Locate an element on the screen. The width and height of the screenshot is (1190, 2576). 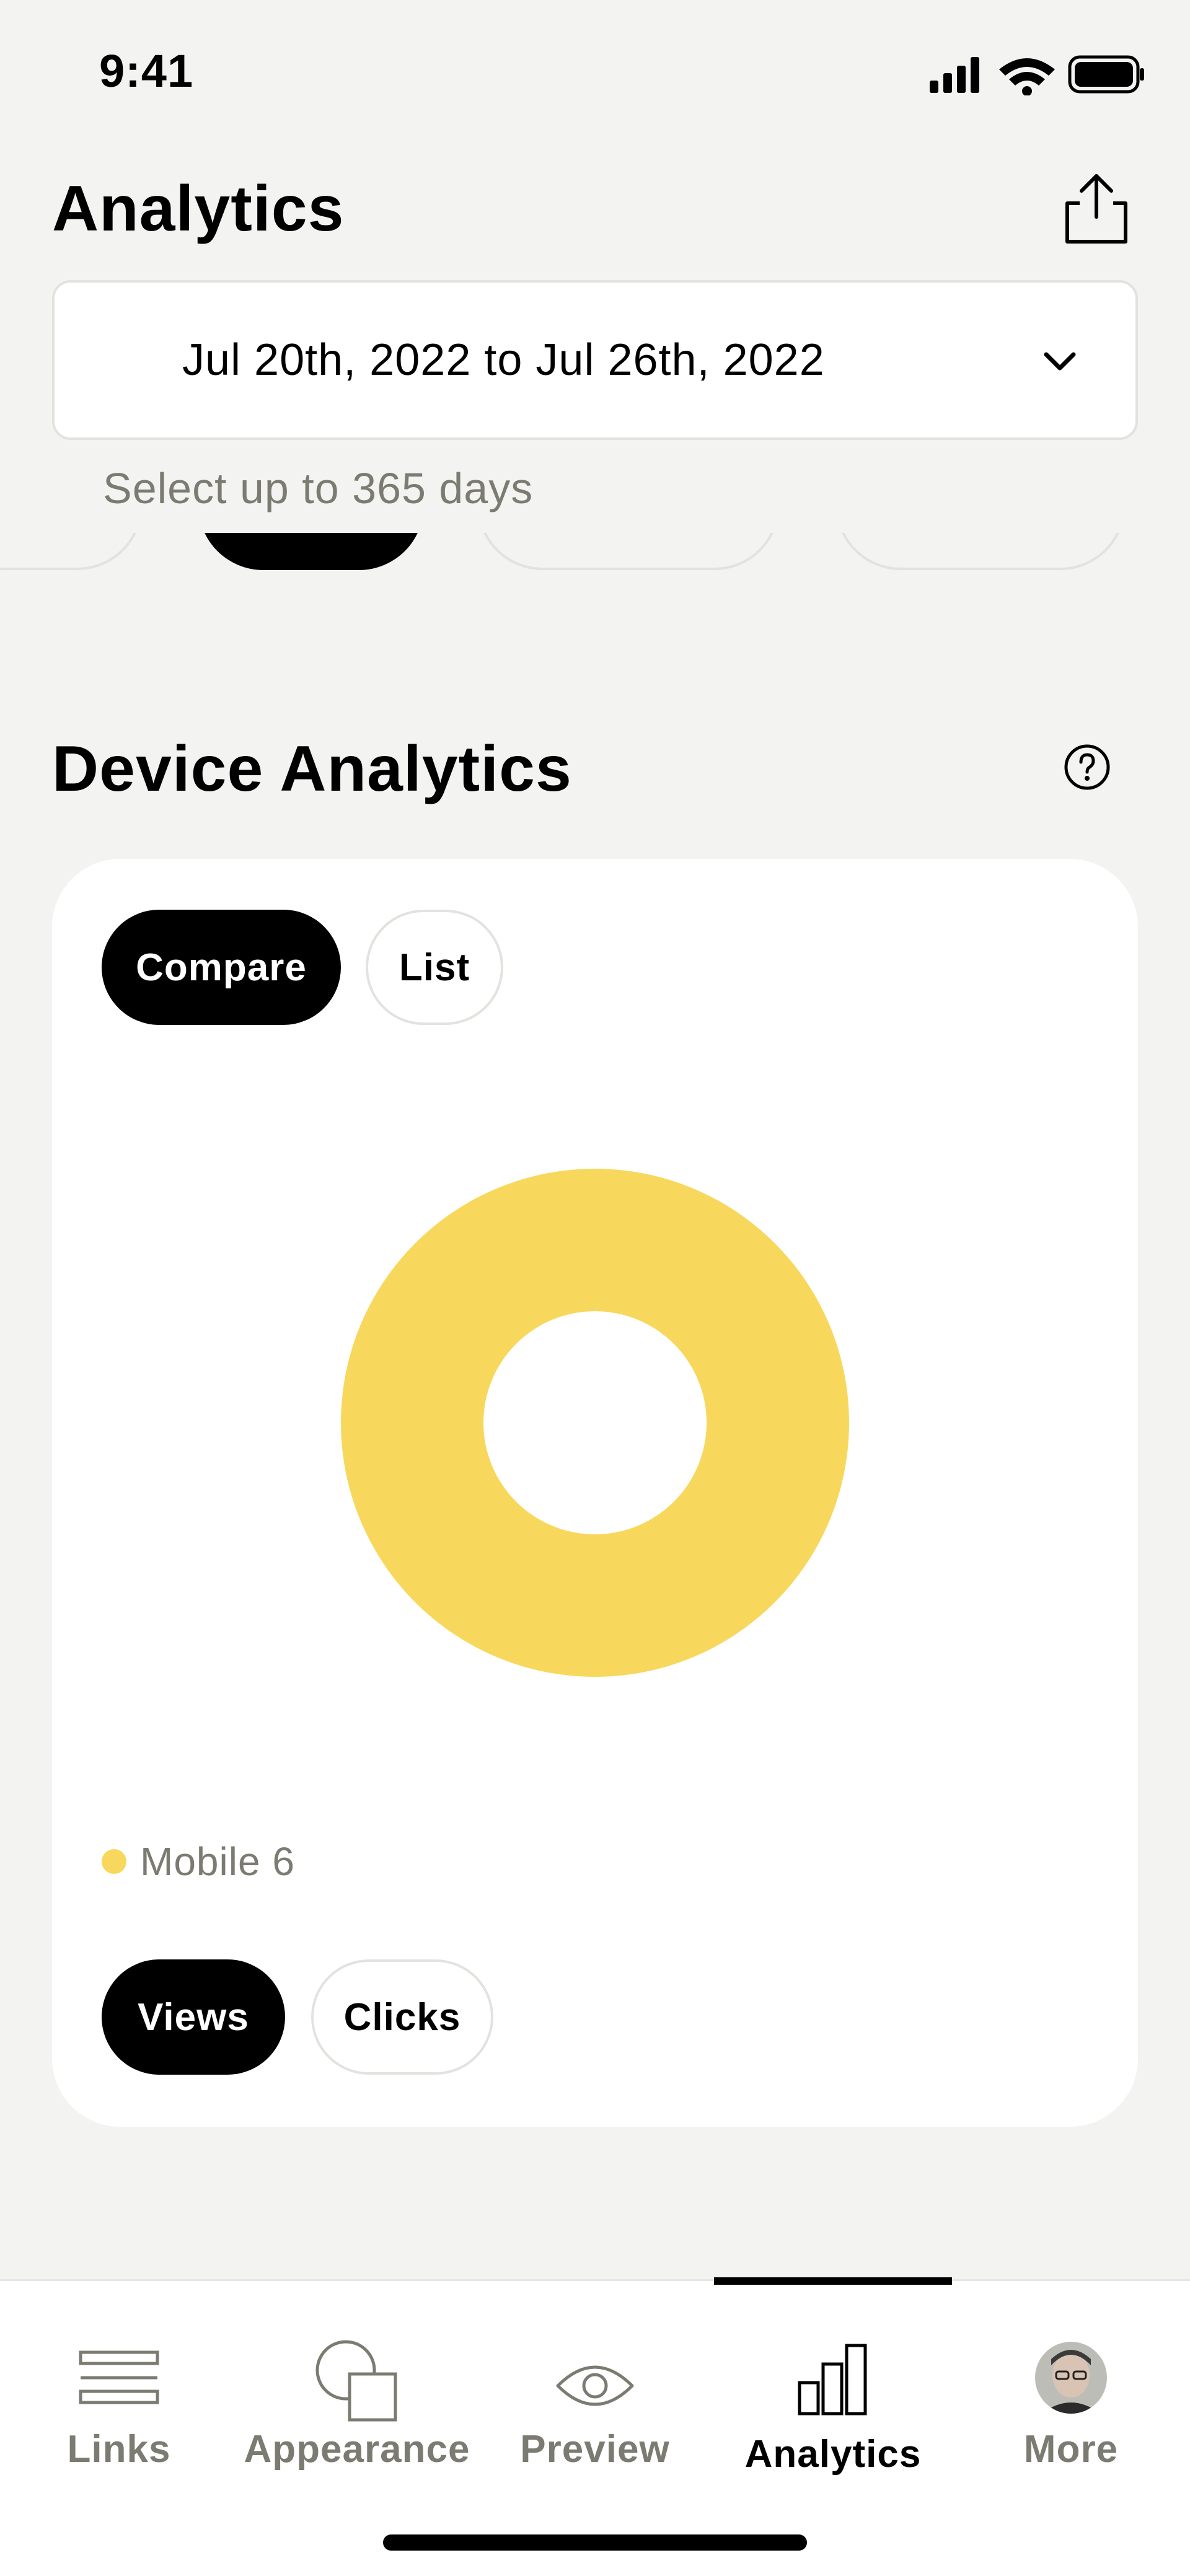
share-button is located at coordinates (1096, 208).